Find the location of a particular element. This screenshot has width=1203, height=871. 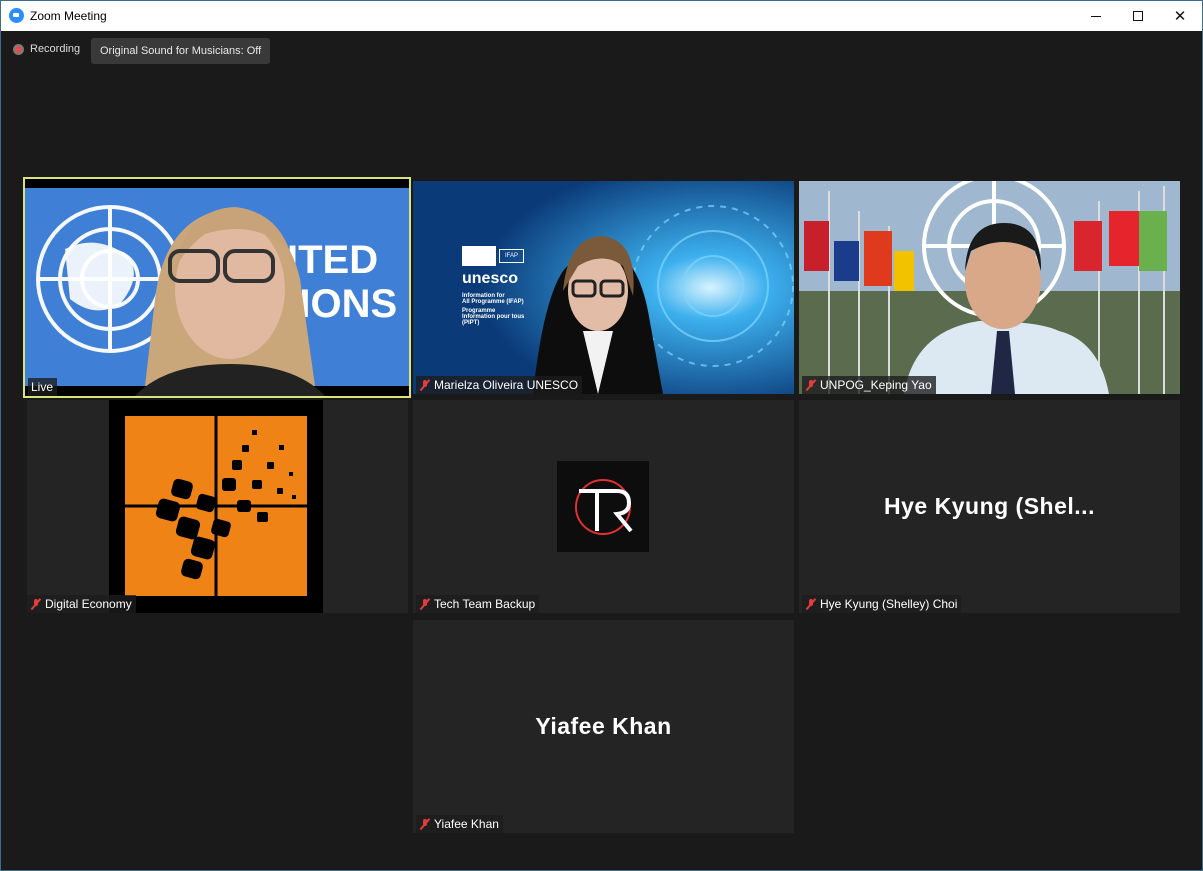

minimize-button is located at coordinates (1096, 16).